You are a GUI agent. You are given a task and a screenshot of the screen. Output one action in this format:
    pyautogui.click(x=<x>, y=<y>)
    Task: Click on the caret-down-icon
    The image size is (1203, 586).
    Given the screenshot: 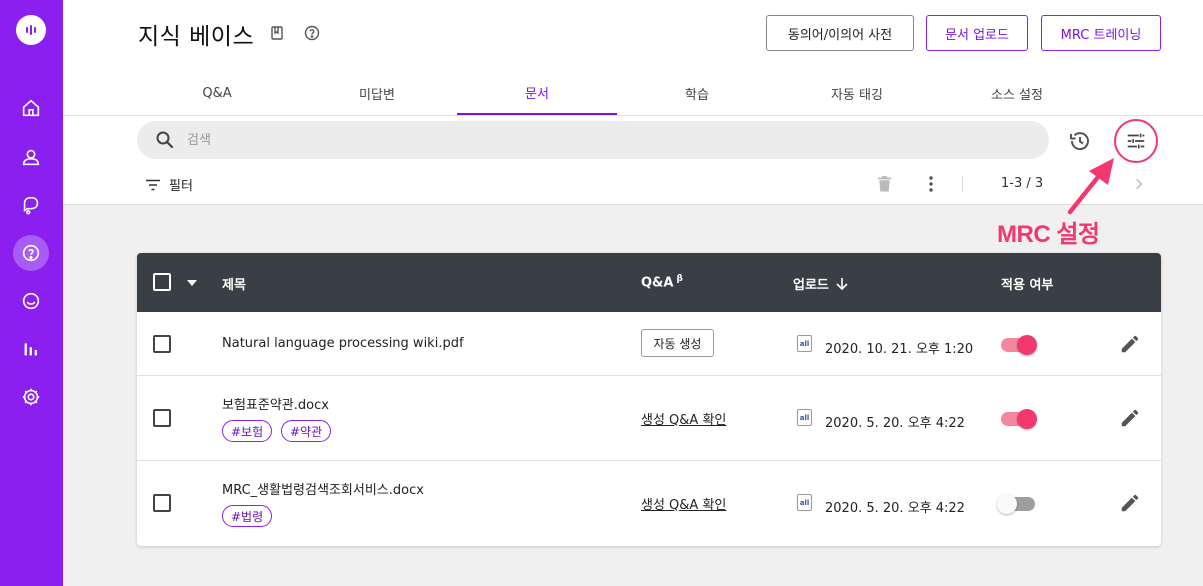 What is the action you would take?
    pyautogui.click(x=192, y=283)
    